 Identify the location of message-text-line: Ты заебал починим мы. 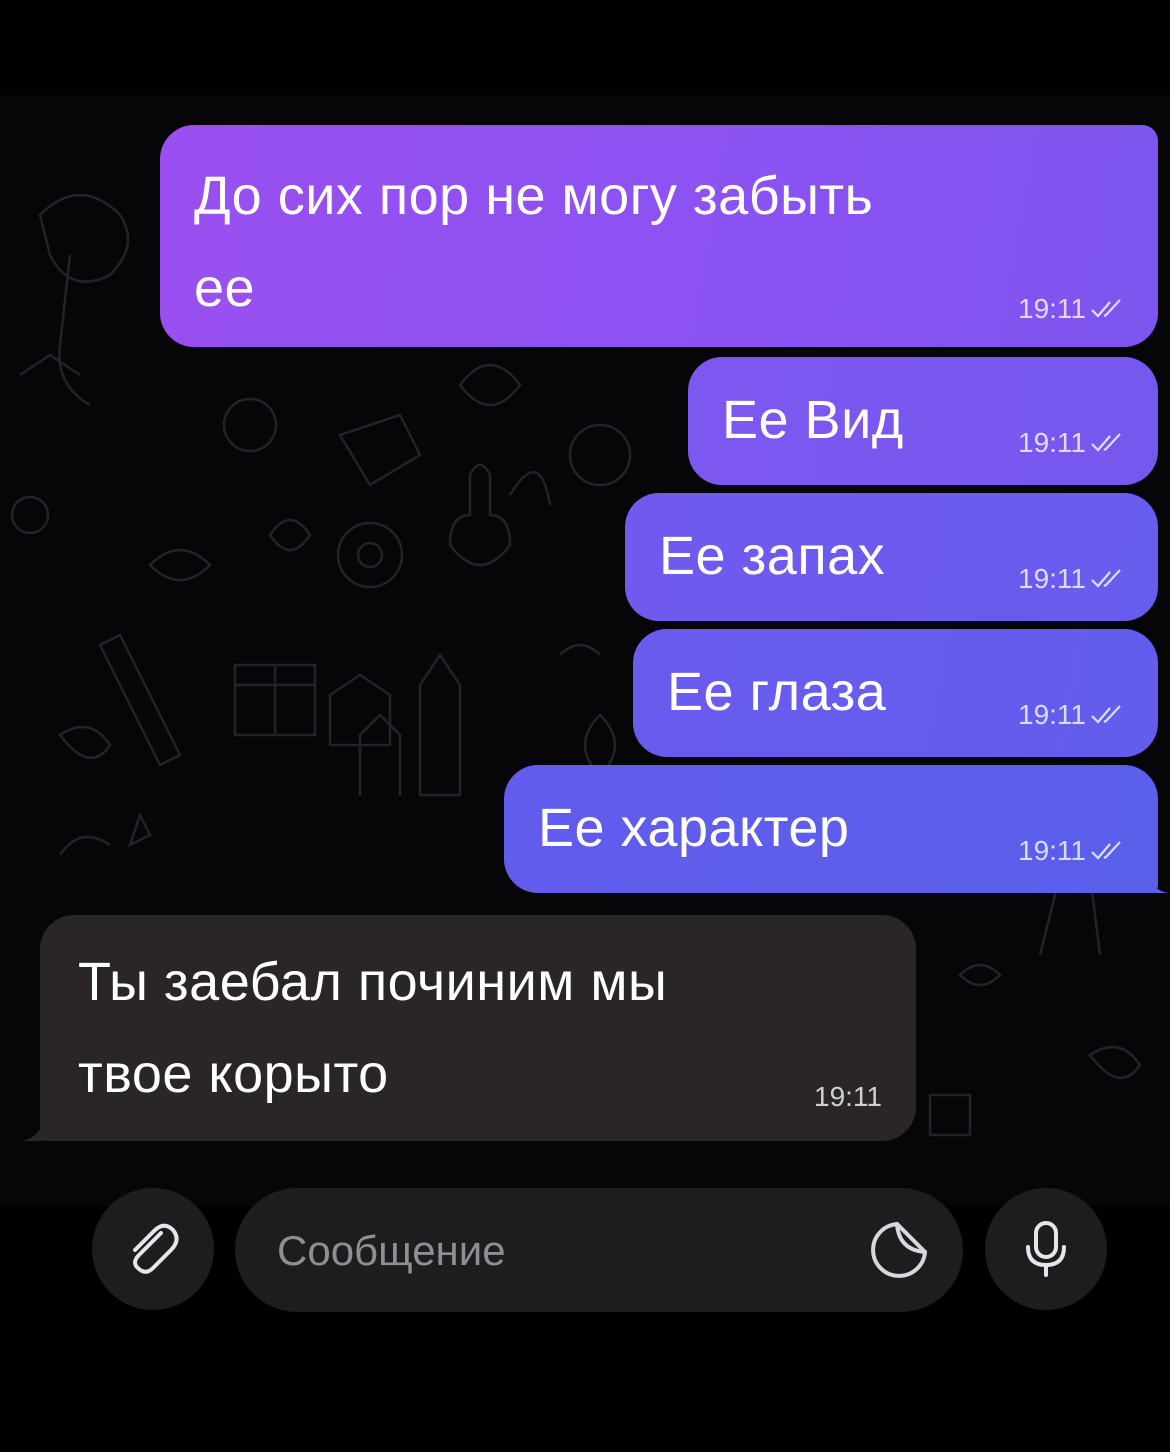
(373, 982).